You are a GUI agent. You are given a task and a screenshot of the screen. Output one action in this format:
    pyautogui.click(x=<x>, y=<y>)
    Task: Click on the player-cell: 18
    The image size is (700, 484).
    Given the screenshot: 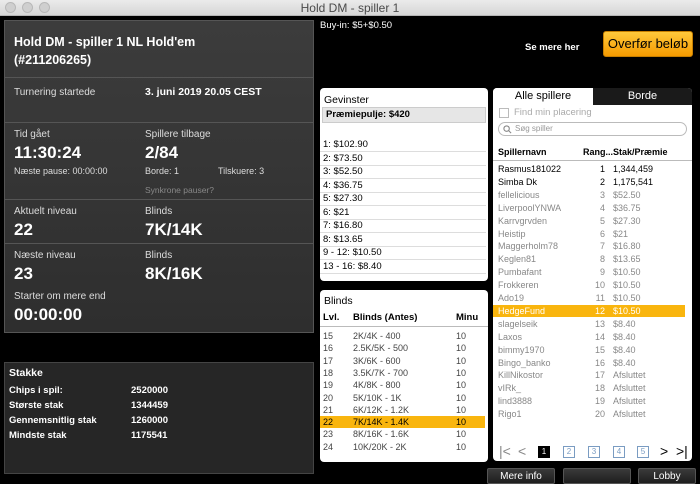 What is the action you would take?
    pyautogui.click(x=599, y=388)
    